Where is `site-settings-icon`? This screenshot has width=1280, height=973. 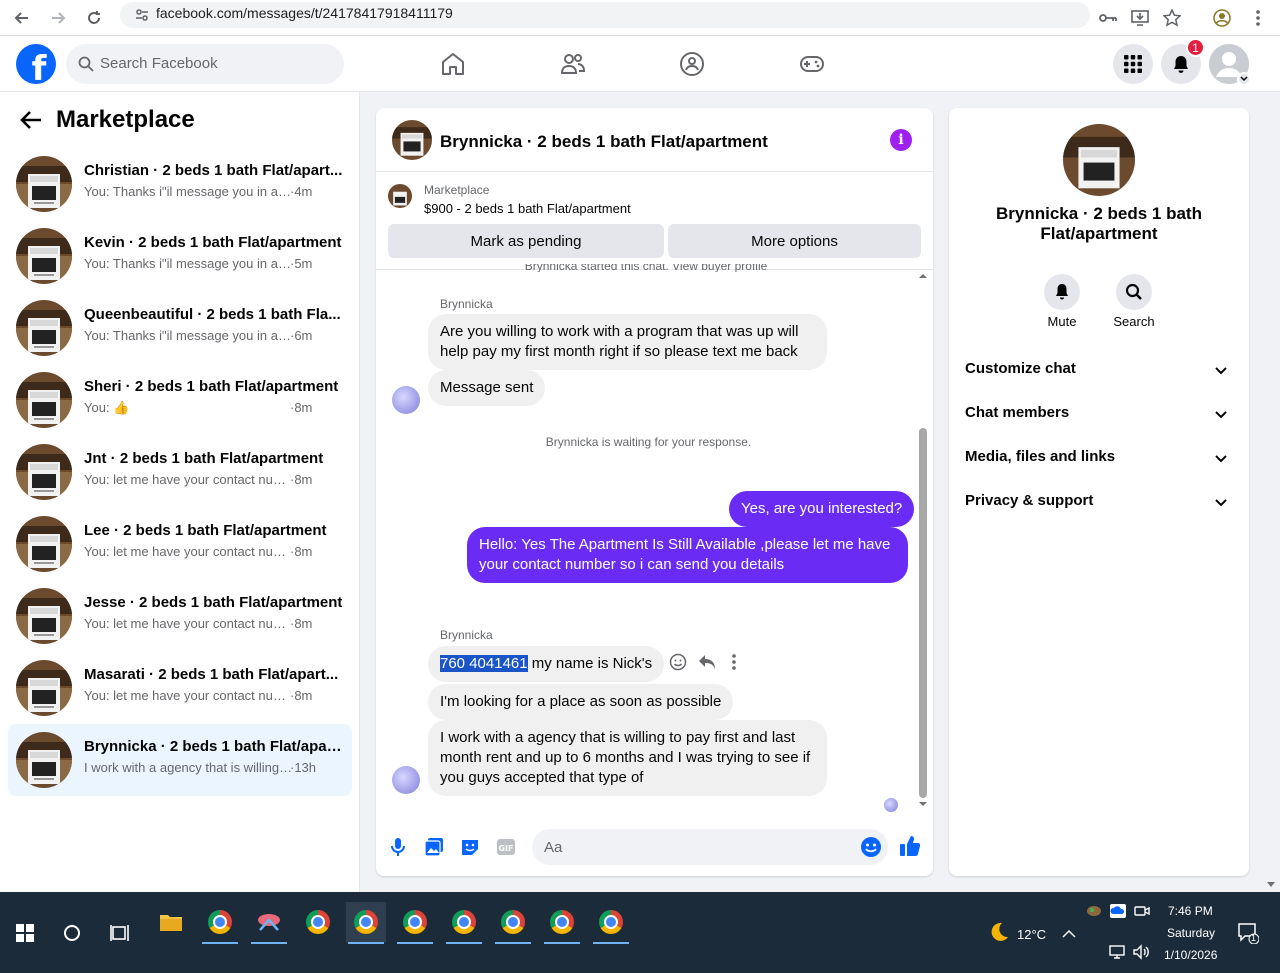 site-settings-icon is located at coordinates (142, 17).